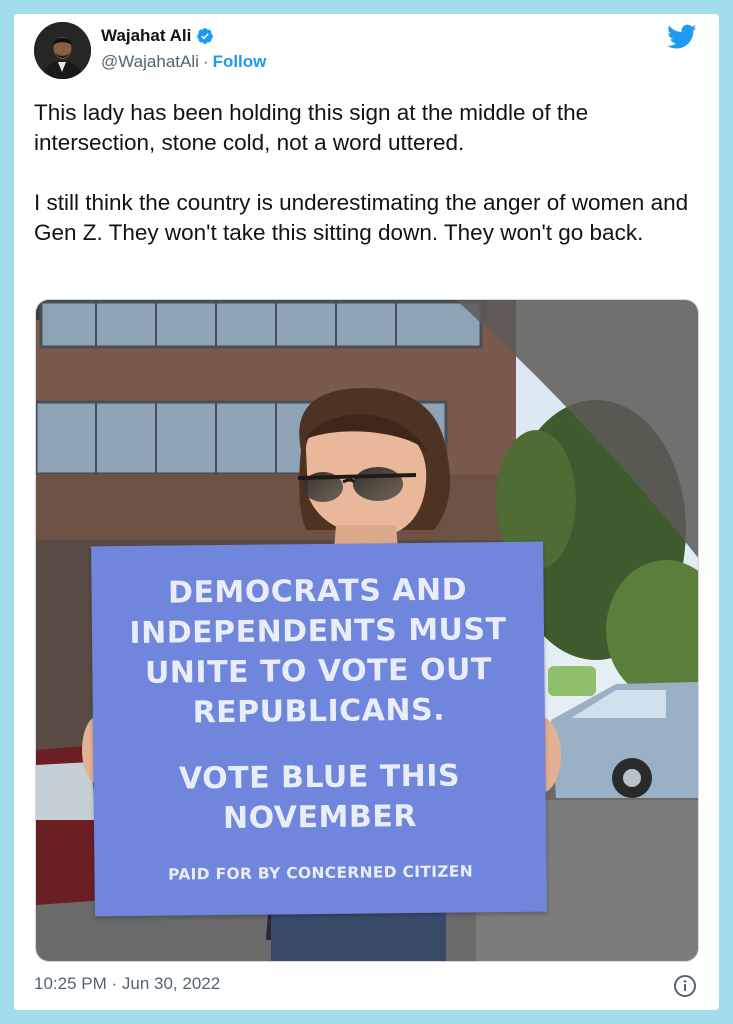 Image resolution: width=733 pixels, height=1024 pixels. Describe the element at coordinates (150, 62) in the screenshot. I see `author-handle: @WajahatAli` at that location.